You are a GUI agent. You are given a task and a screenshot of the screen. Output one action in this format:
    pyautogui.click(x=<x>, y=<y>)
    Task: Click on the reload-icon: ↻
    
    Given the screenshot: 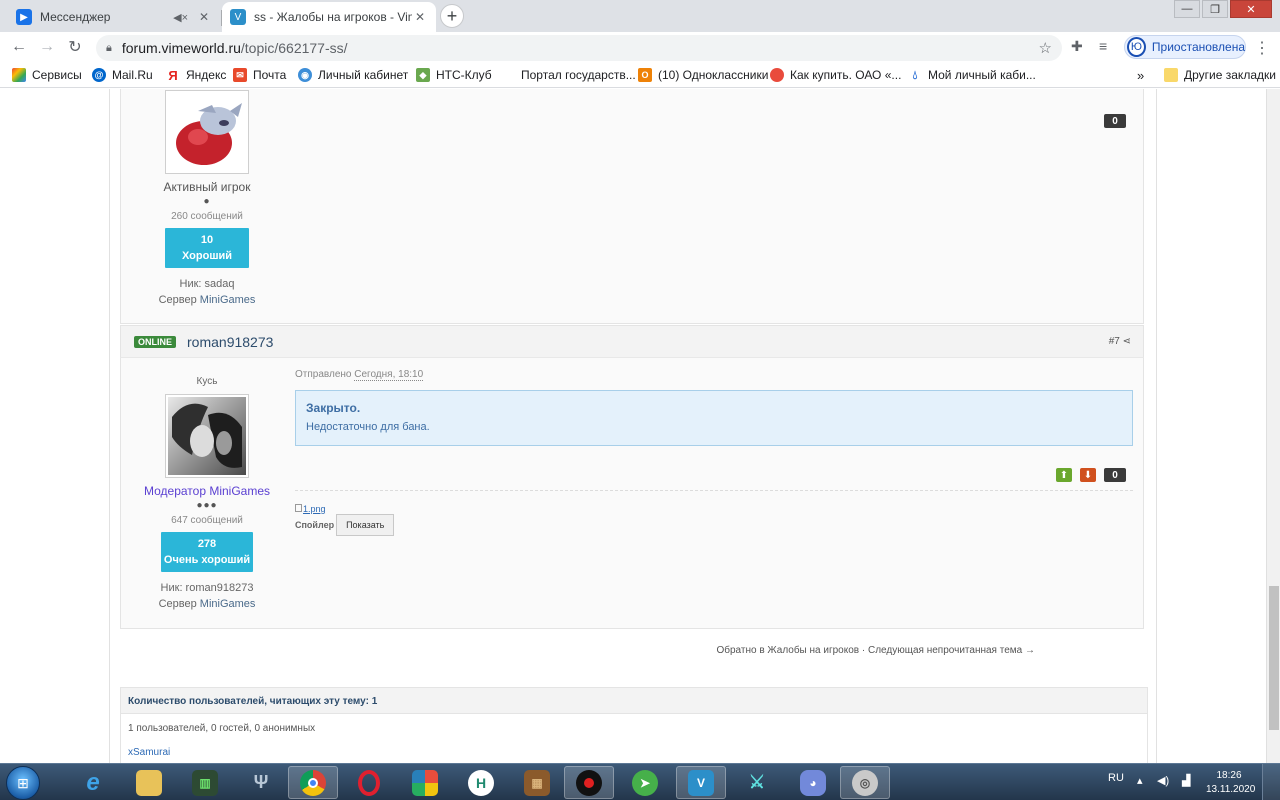 What is the action you would take?
    pyautogui.click(x=75, y=47)
    